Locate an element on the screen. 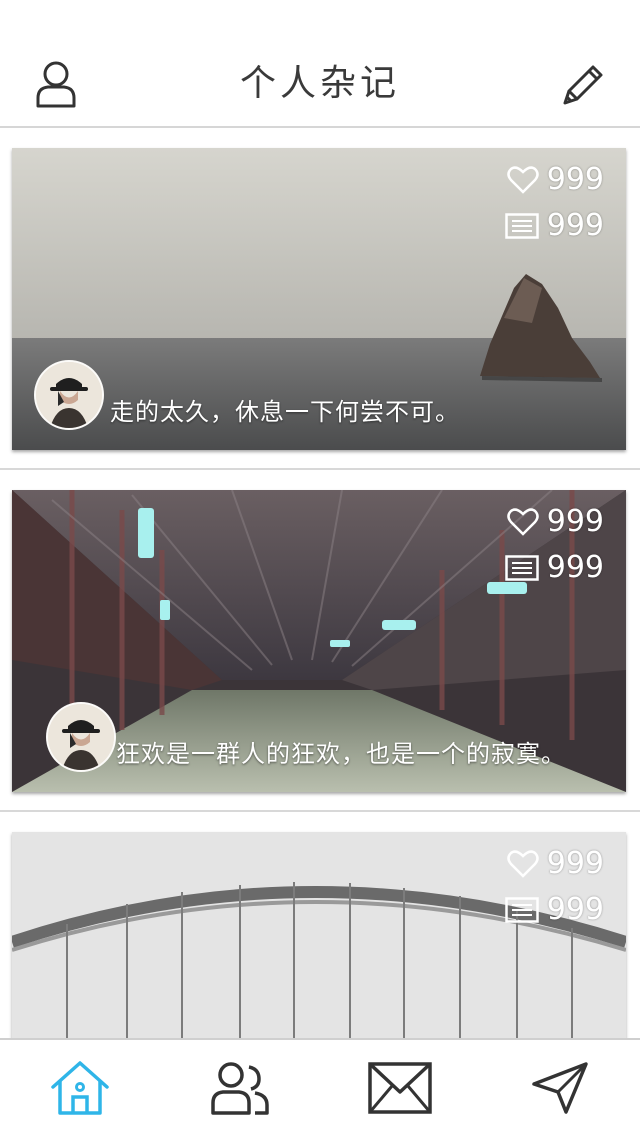 Image resolution: width=640 pixels, height=1136 pixels. pencil-icon is located at coordinates (583, 85).